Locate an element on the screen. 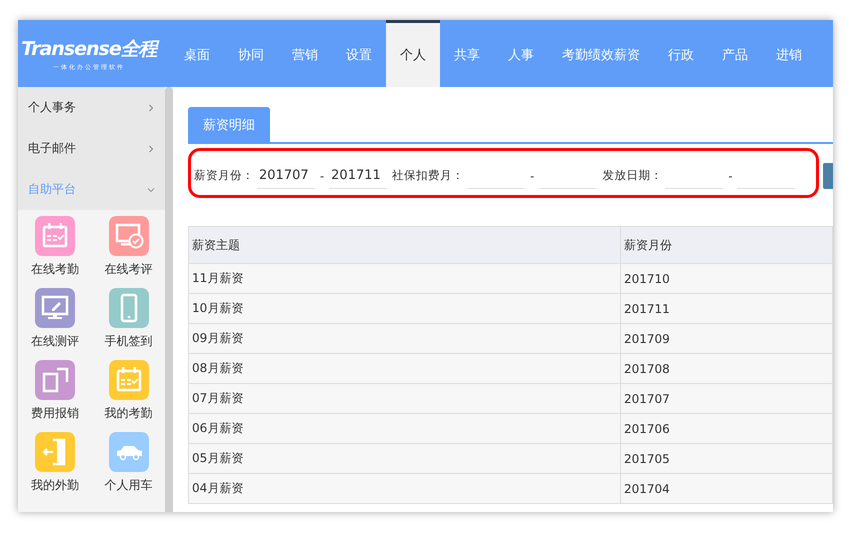 This screenshot has height=535, width=850. app-label: 我的外勤 is located at coordinates (55, 485).